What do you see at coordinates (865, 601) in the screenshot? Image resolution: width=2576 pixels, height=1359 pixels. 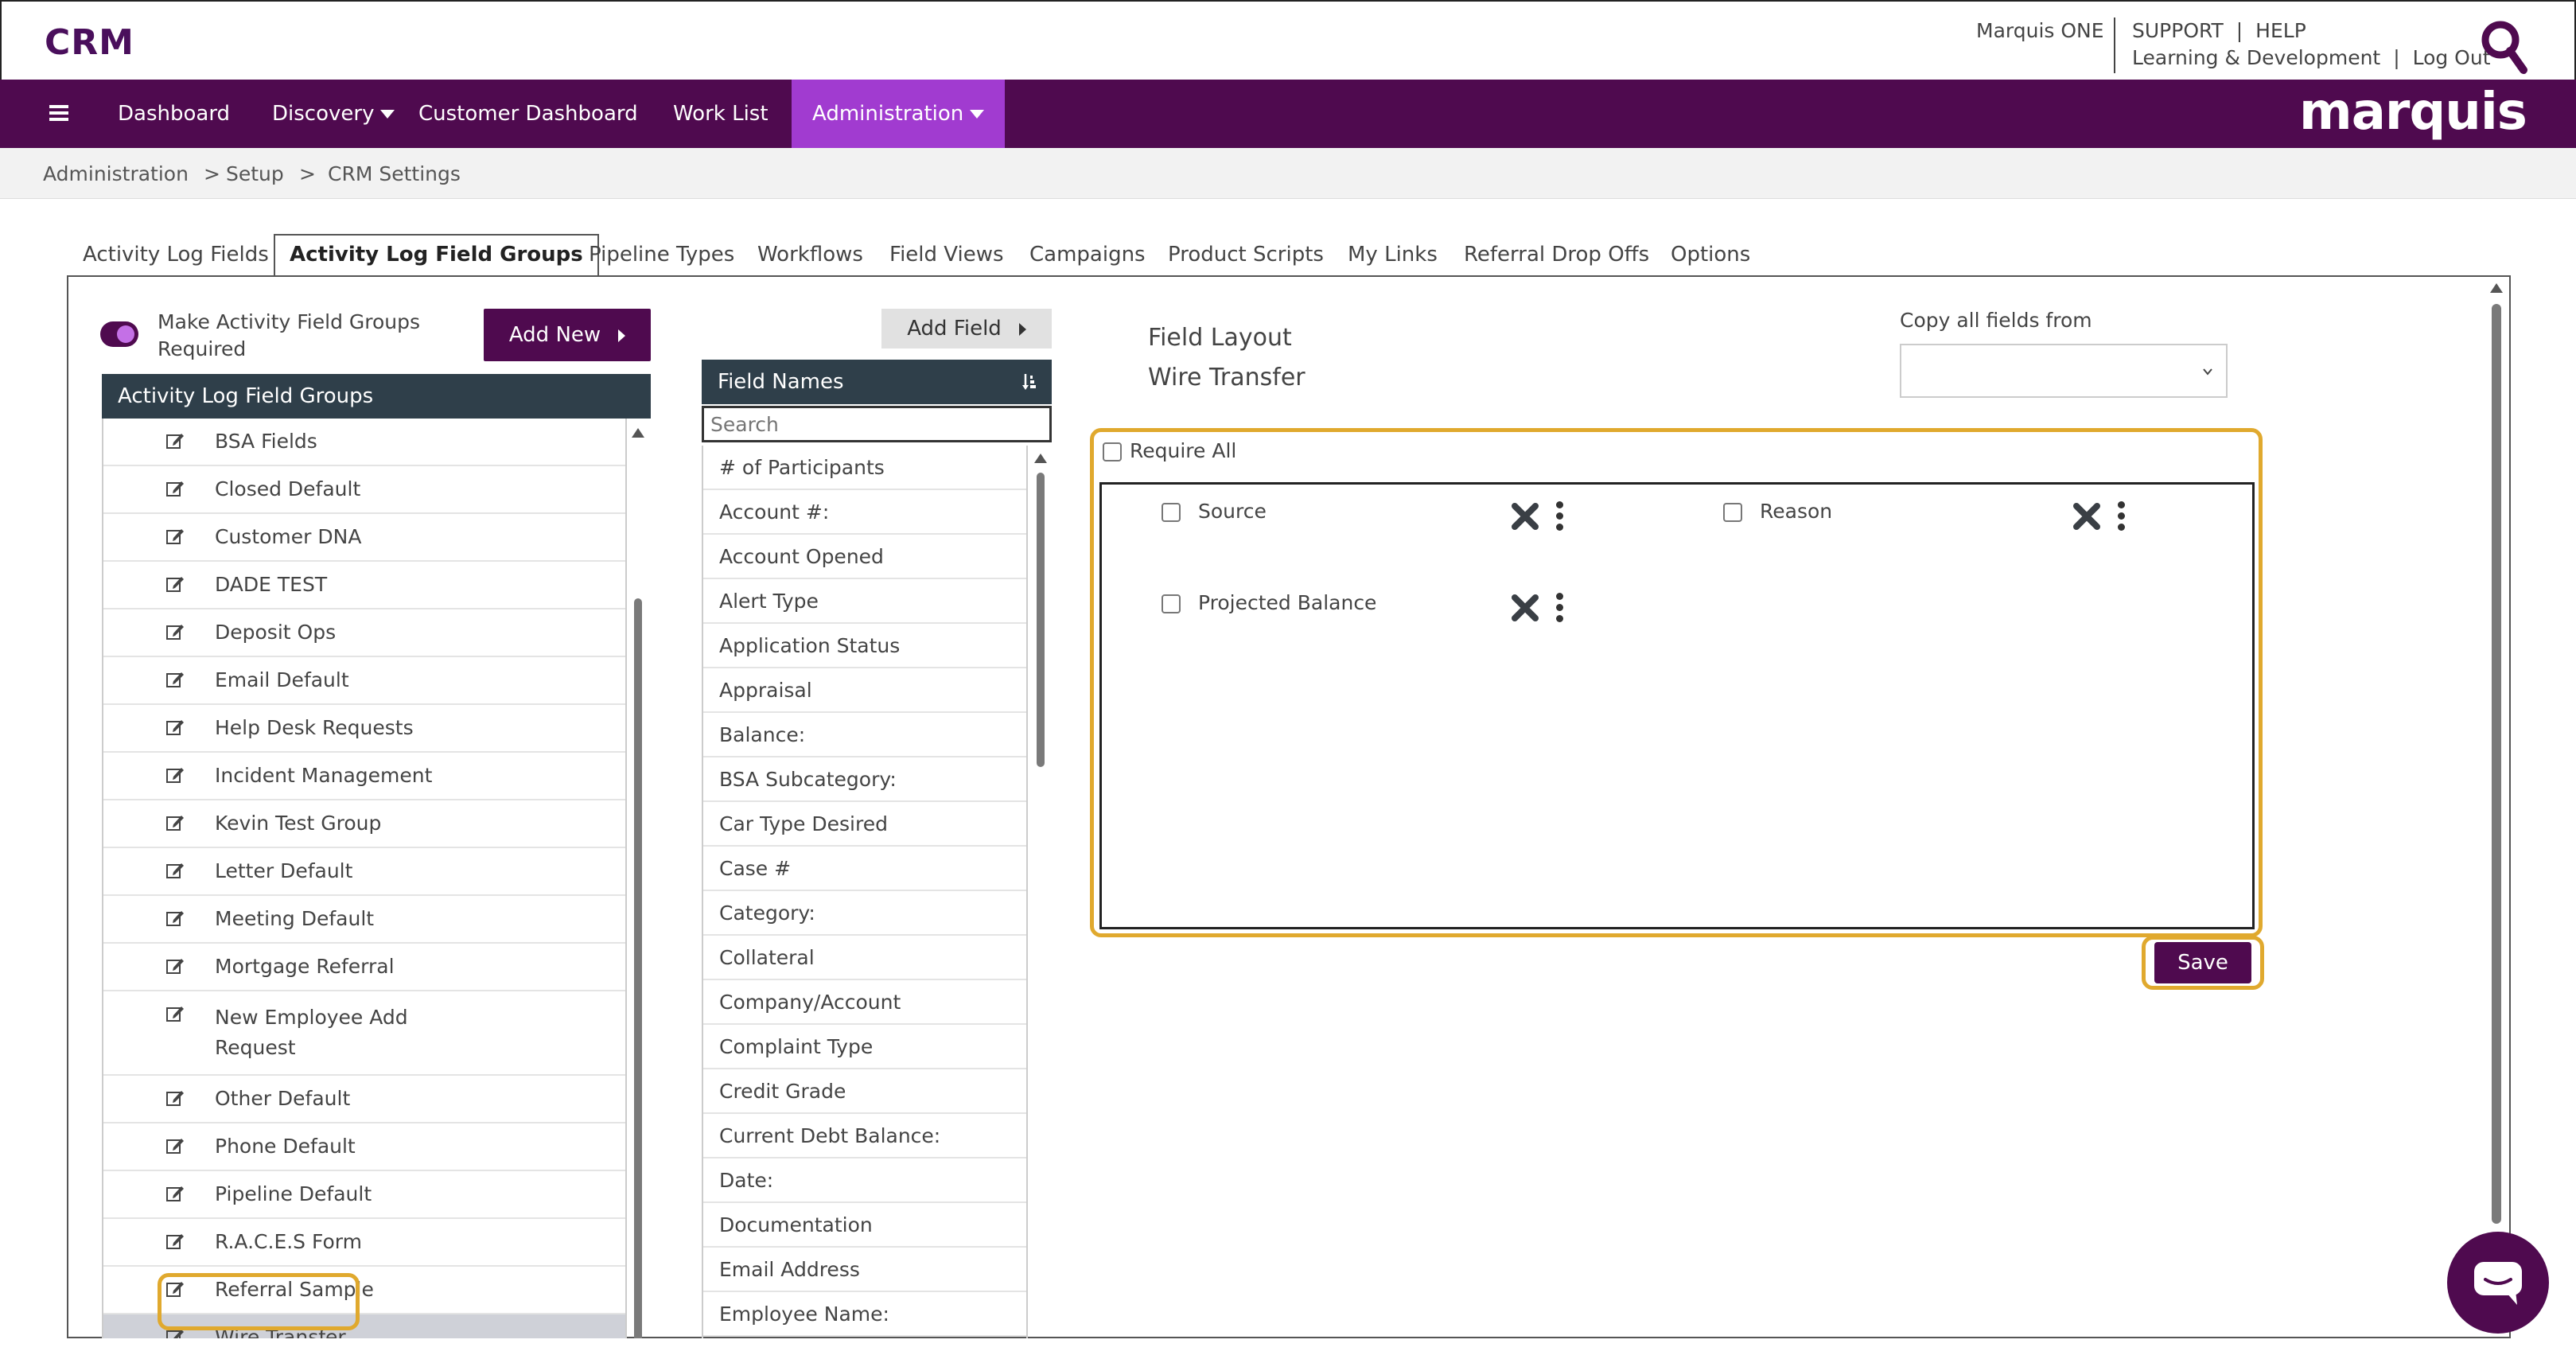 I see `field-list-item: Alert Type` at bounding box center [865, 601].